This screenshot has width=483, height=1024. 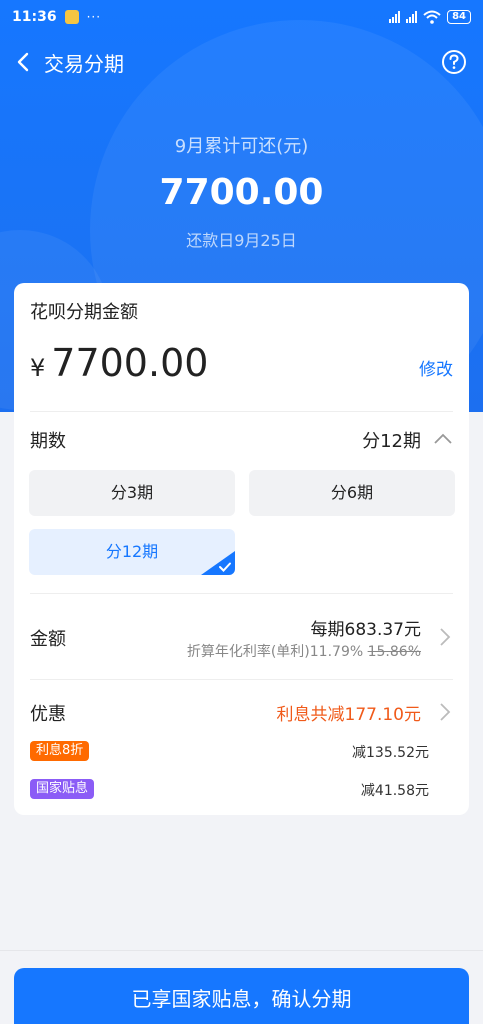 What do you see at coordinates (394, 652) in the screenshot?
I see `original-rate: 15.86%` at bounding box center [394, 652].